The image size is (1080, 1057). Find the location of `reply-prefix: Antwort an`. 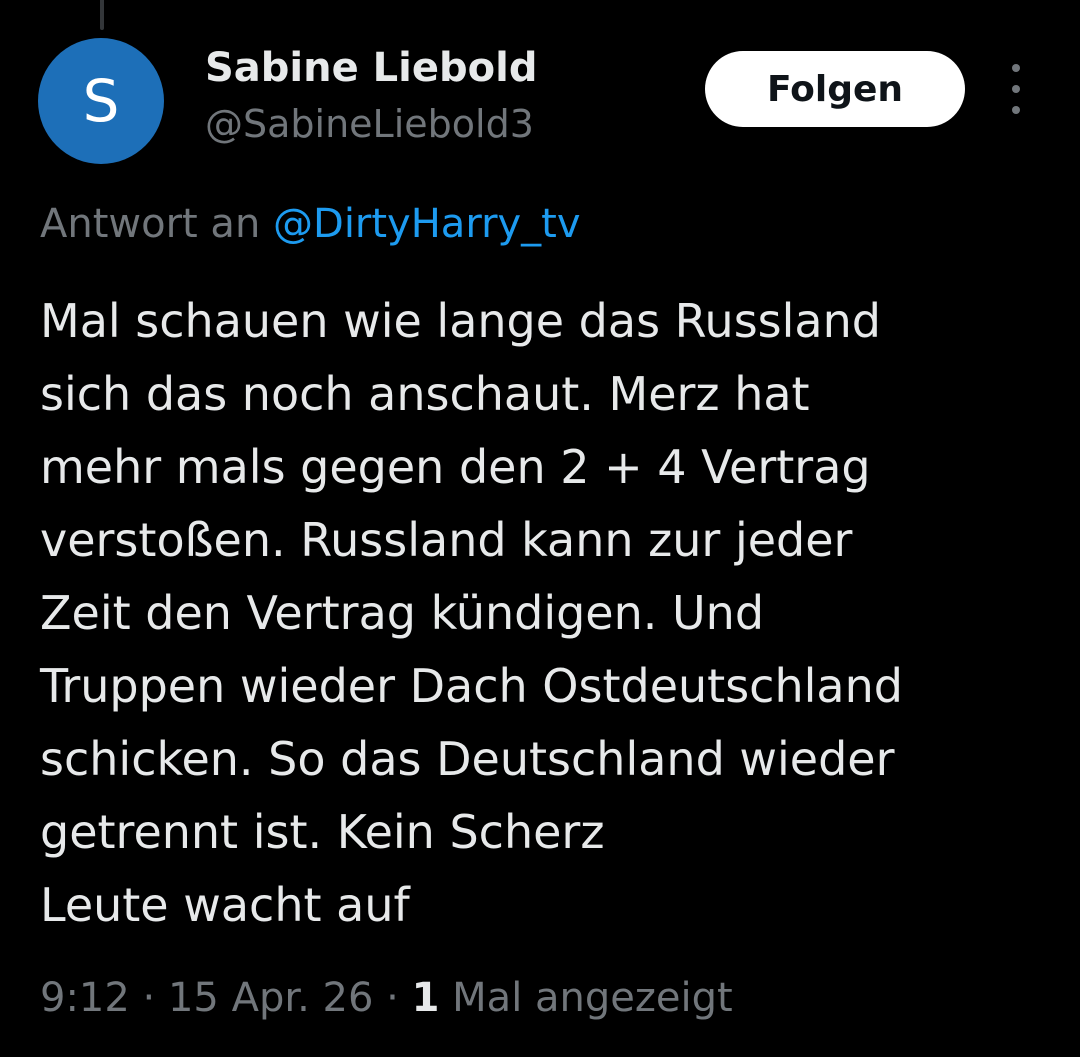

reply-prefix: Antwort an is located at coordinates (150, 224).